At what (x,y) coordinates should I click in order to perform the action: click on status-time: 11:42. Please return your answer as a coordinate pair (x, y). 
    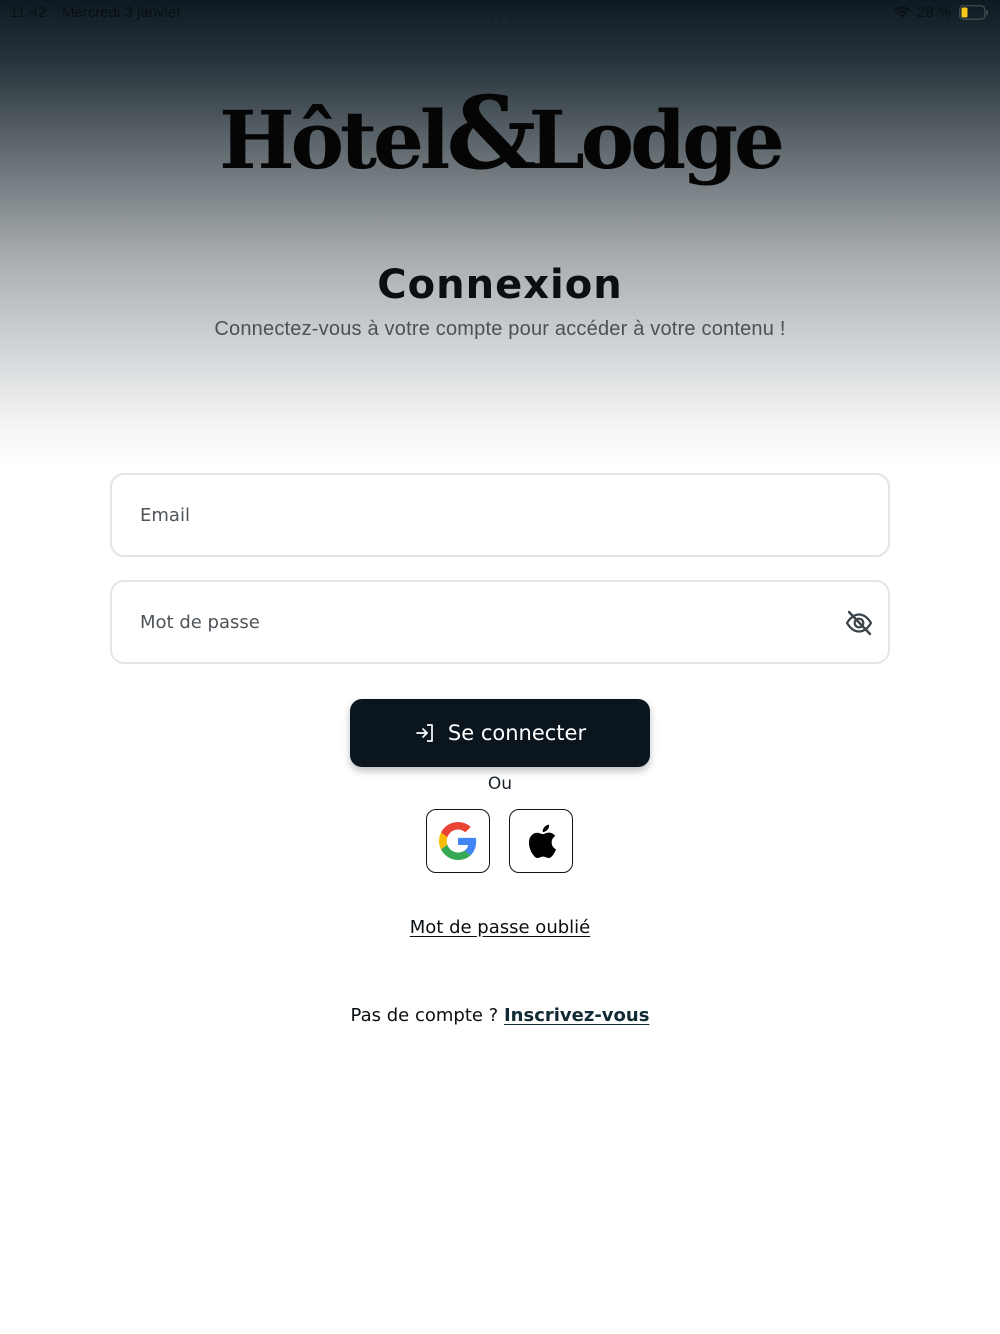
    Looking at the image, I should click on (28, 12).